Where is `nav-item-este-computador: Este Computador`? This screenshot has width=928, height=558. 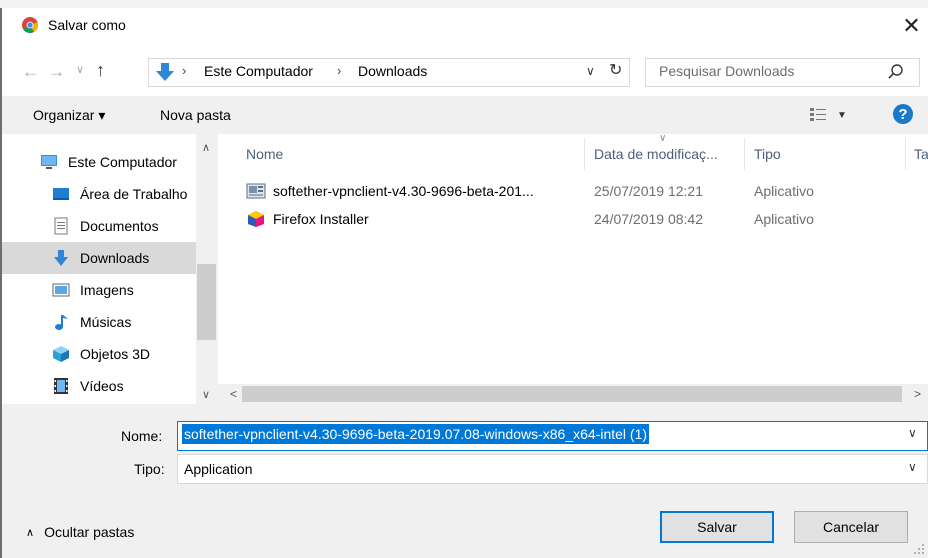 nav-item-este-computador: Este Computador is located at coordinates (100, 162).